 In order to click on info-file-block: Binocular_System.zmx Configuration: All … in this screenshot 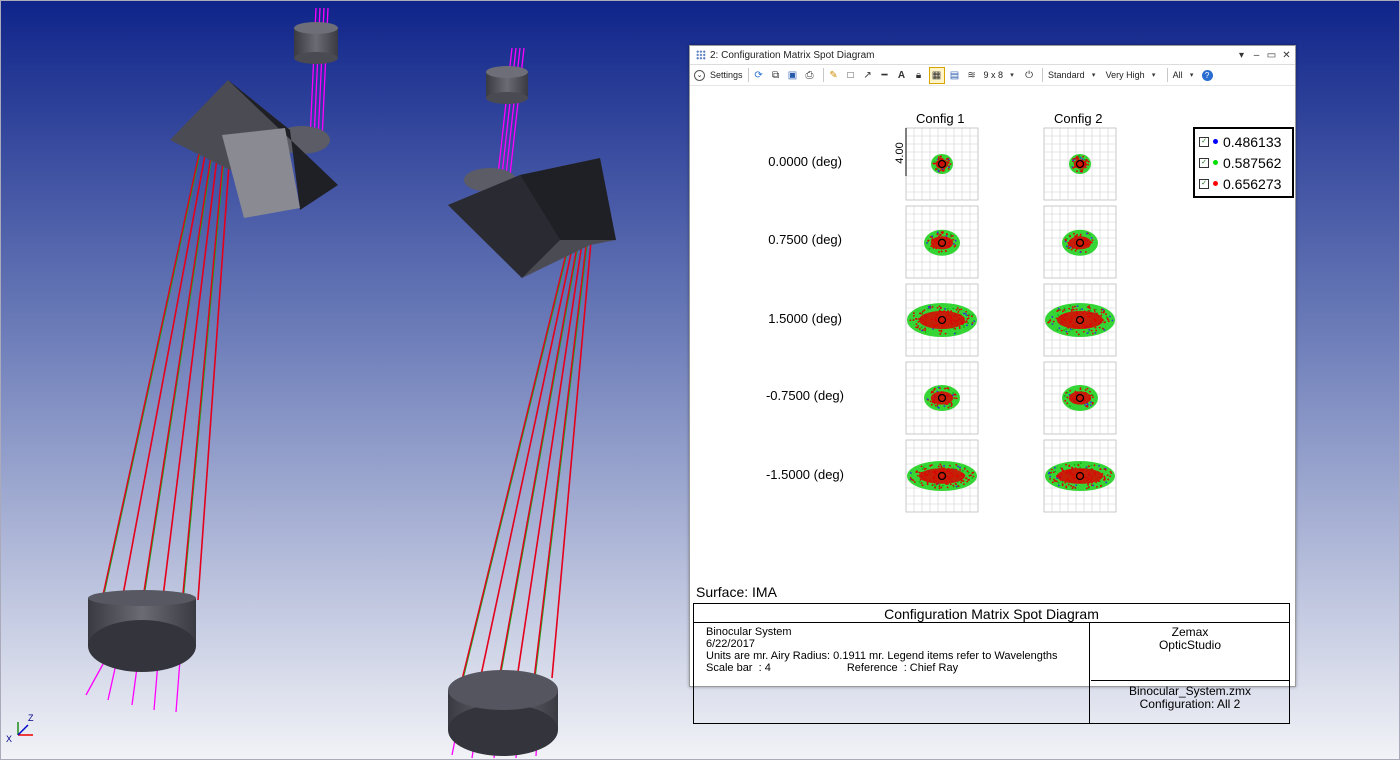, I will do `click(1190, 702)`.